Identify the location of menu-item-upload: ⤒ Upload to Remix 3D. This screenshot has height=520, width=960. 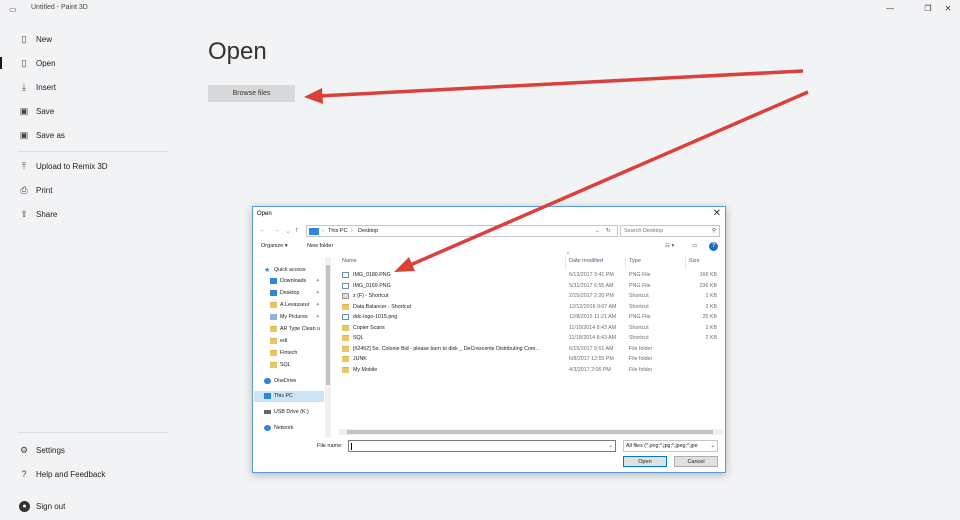
(84, 166).